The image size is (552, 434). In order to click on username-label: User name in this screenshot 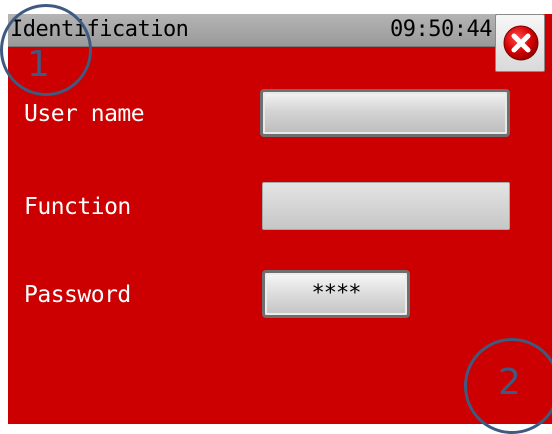, I will do `click(84, 114)`.